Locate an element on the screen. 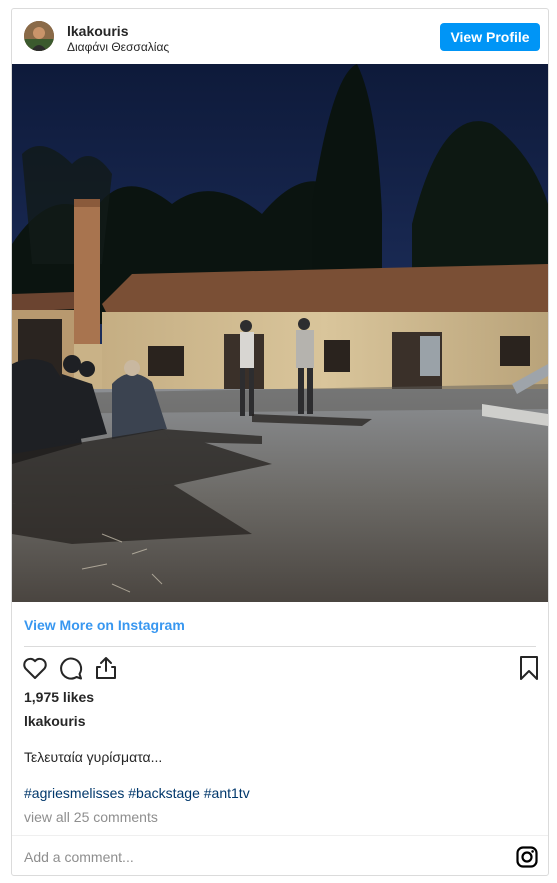 This screenshot has width=557, height=883. post-header: lkakouris Διαφάνι Θεσσαλίας View Profile is located at coordinates (280, 37).